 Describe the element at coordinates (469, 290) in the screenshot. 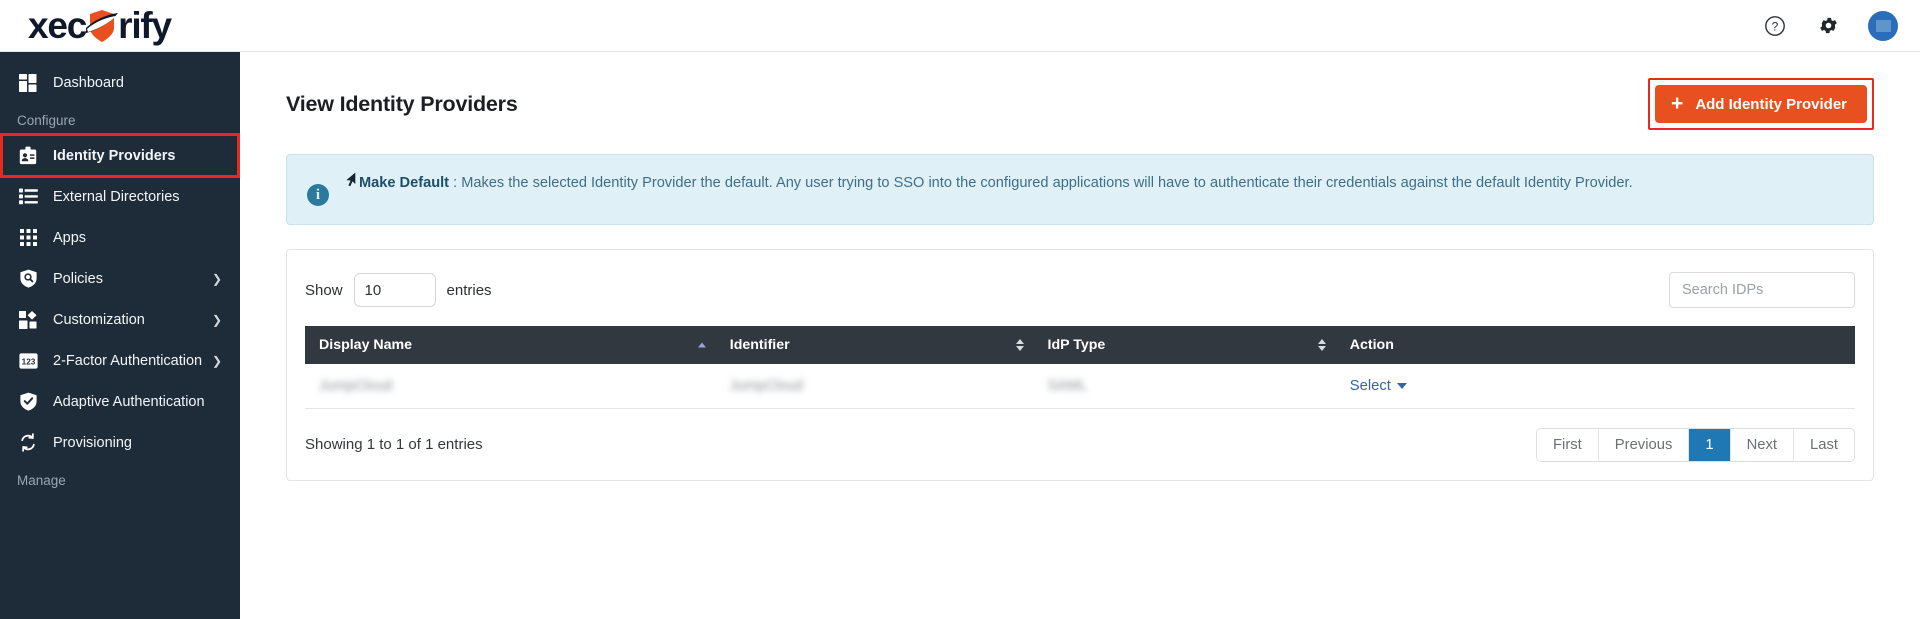

I see `entries-label: entries` at that location.